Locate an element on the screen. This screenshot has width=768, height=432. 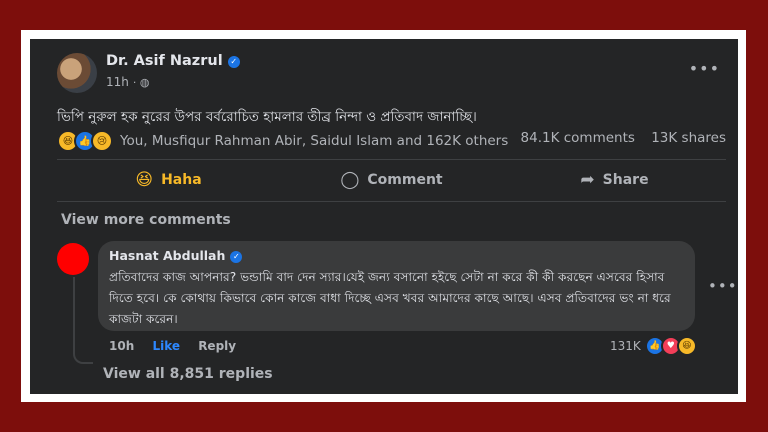
view-all-replies: View all 8,851 replies is located at coordinates (188, 374).